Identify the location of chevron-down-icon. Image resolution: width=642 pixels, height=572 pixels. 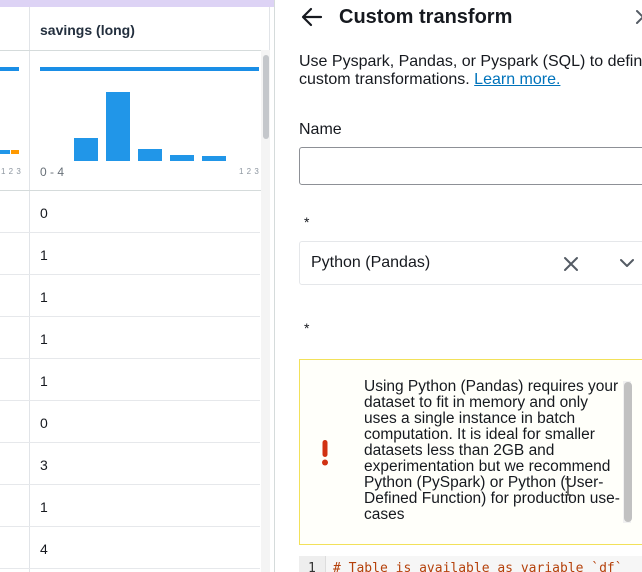
(627, 263).